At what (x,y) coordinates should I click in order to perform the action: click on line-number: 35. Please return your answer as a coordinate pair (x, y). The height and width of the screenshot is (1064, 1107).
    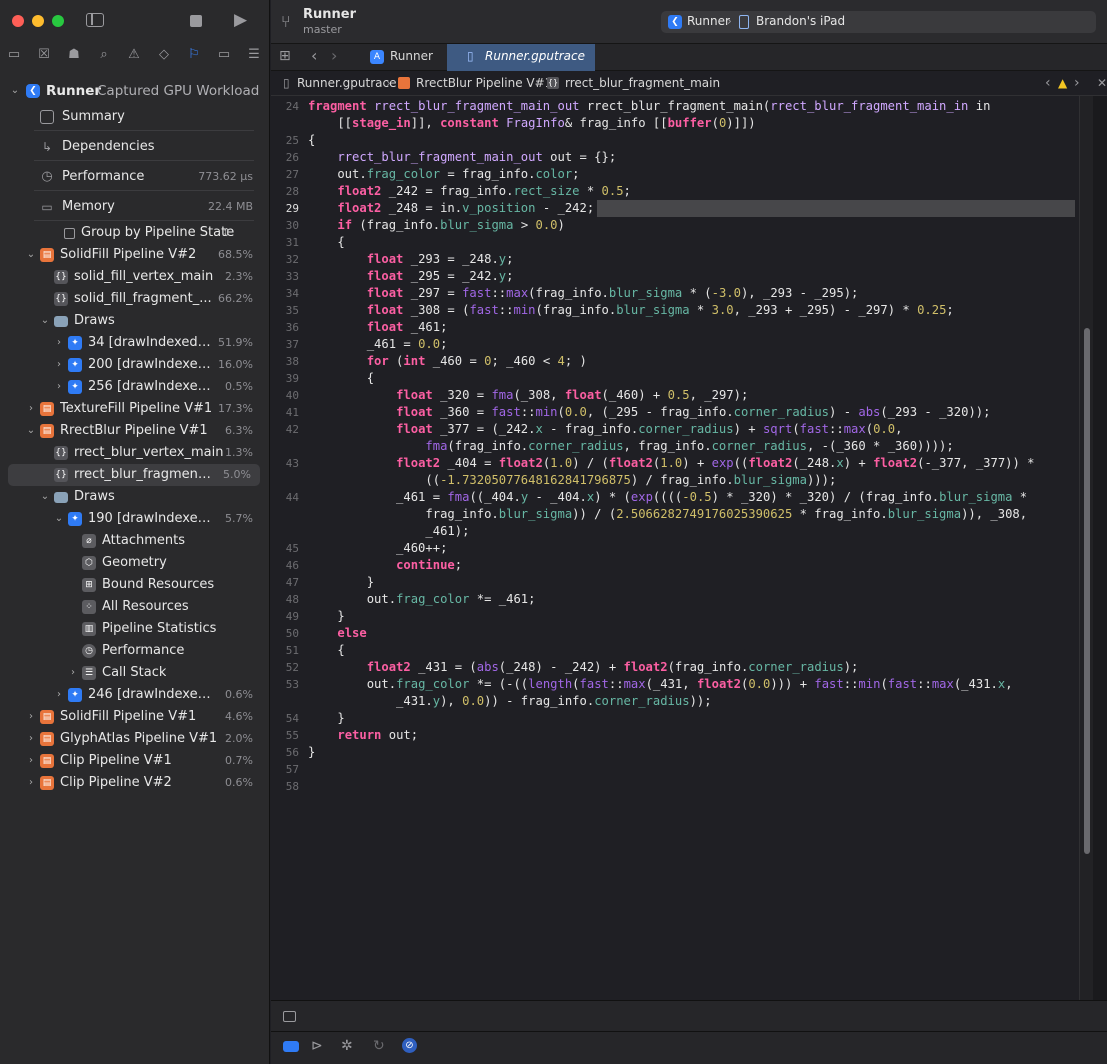
    Looking at the image, I should click on (285, 310).